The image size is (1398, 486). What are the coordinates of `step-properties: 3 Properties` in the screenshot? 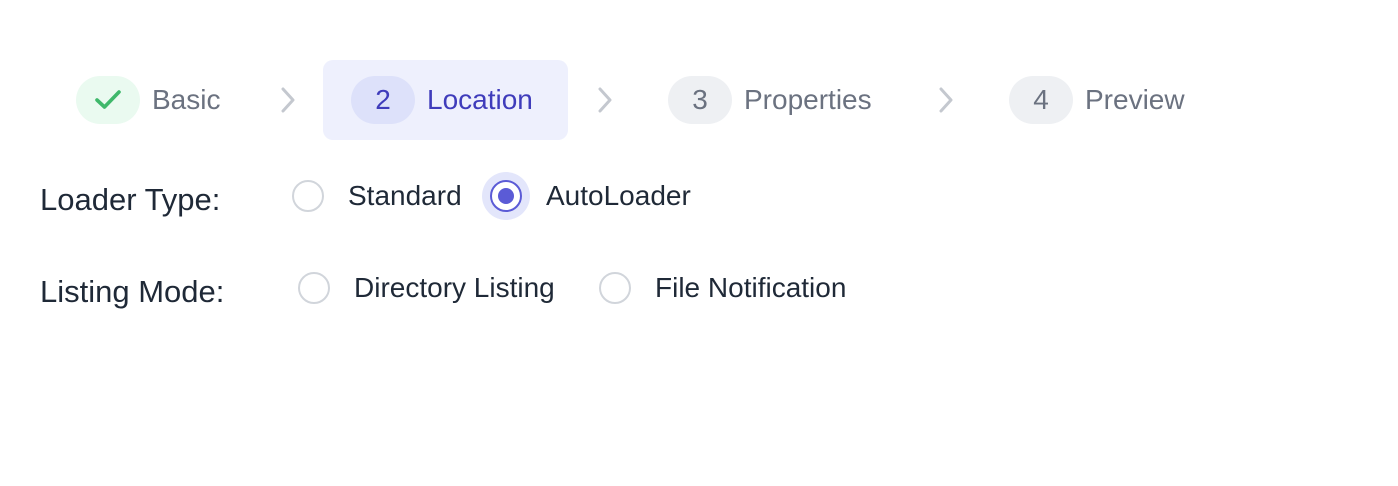 It's located at (770, 100).